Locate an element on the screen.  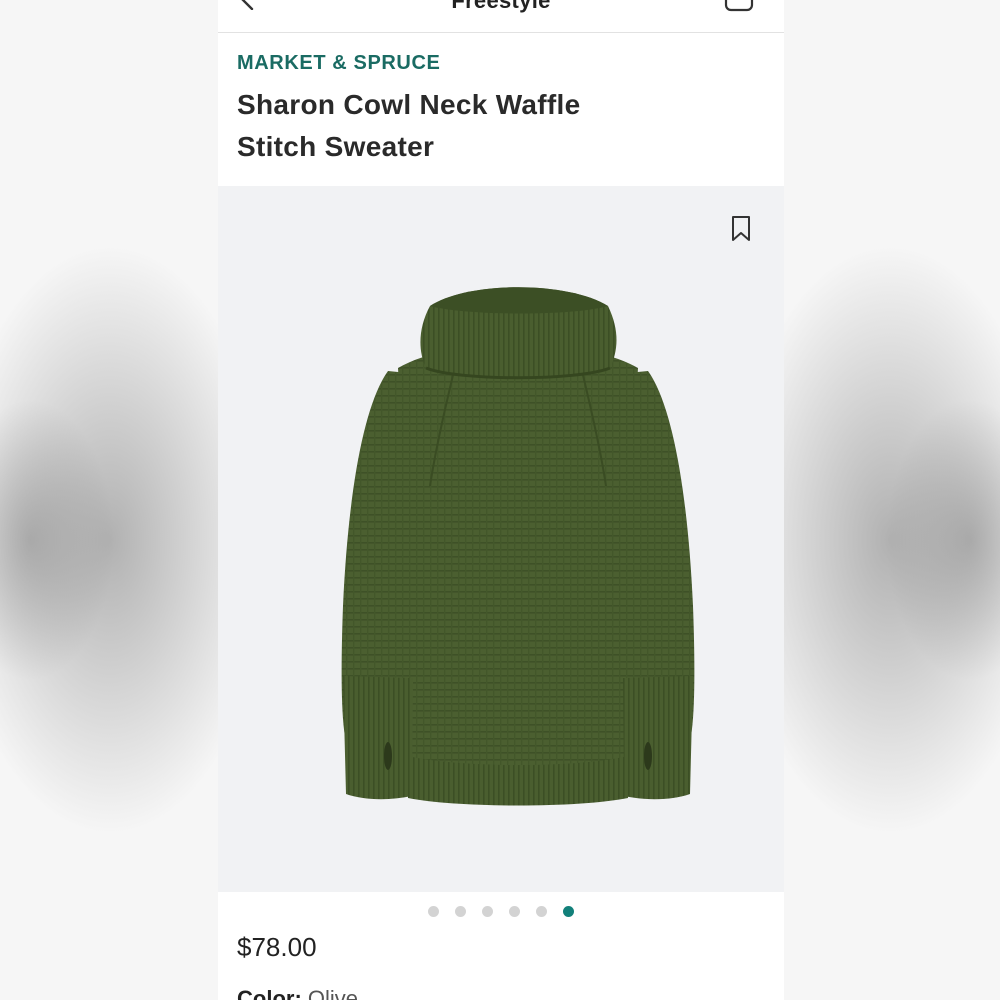
color-label: Color: is located at coordinates (269, 993).